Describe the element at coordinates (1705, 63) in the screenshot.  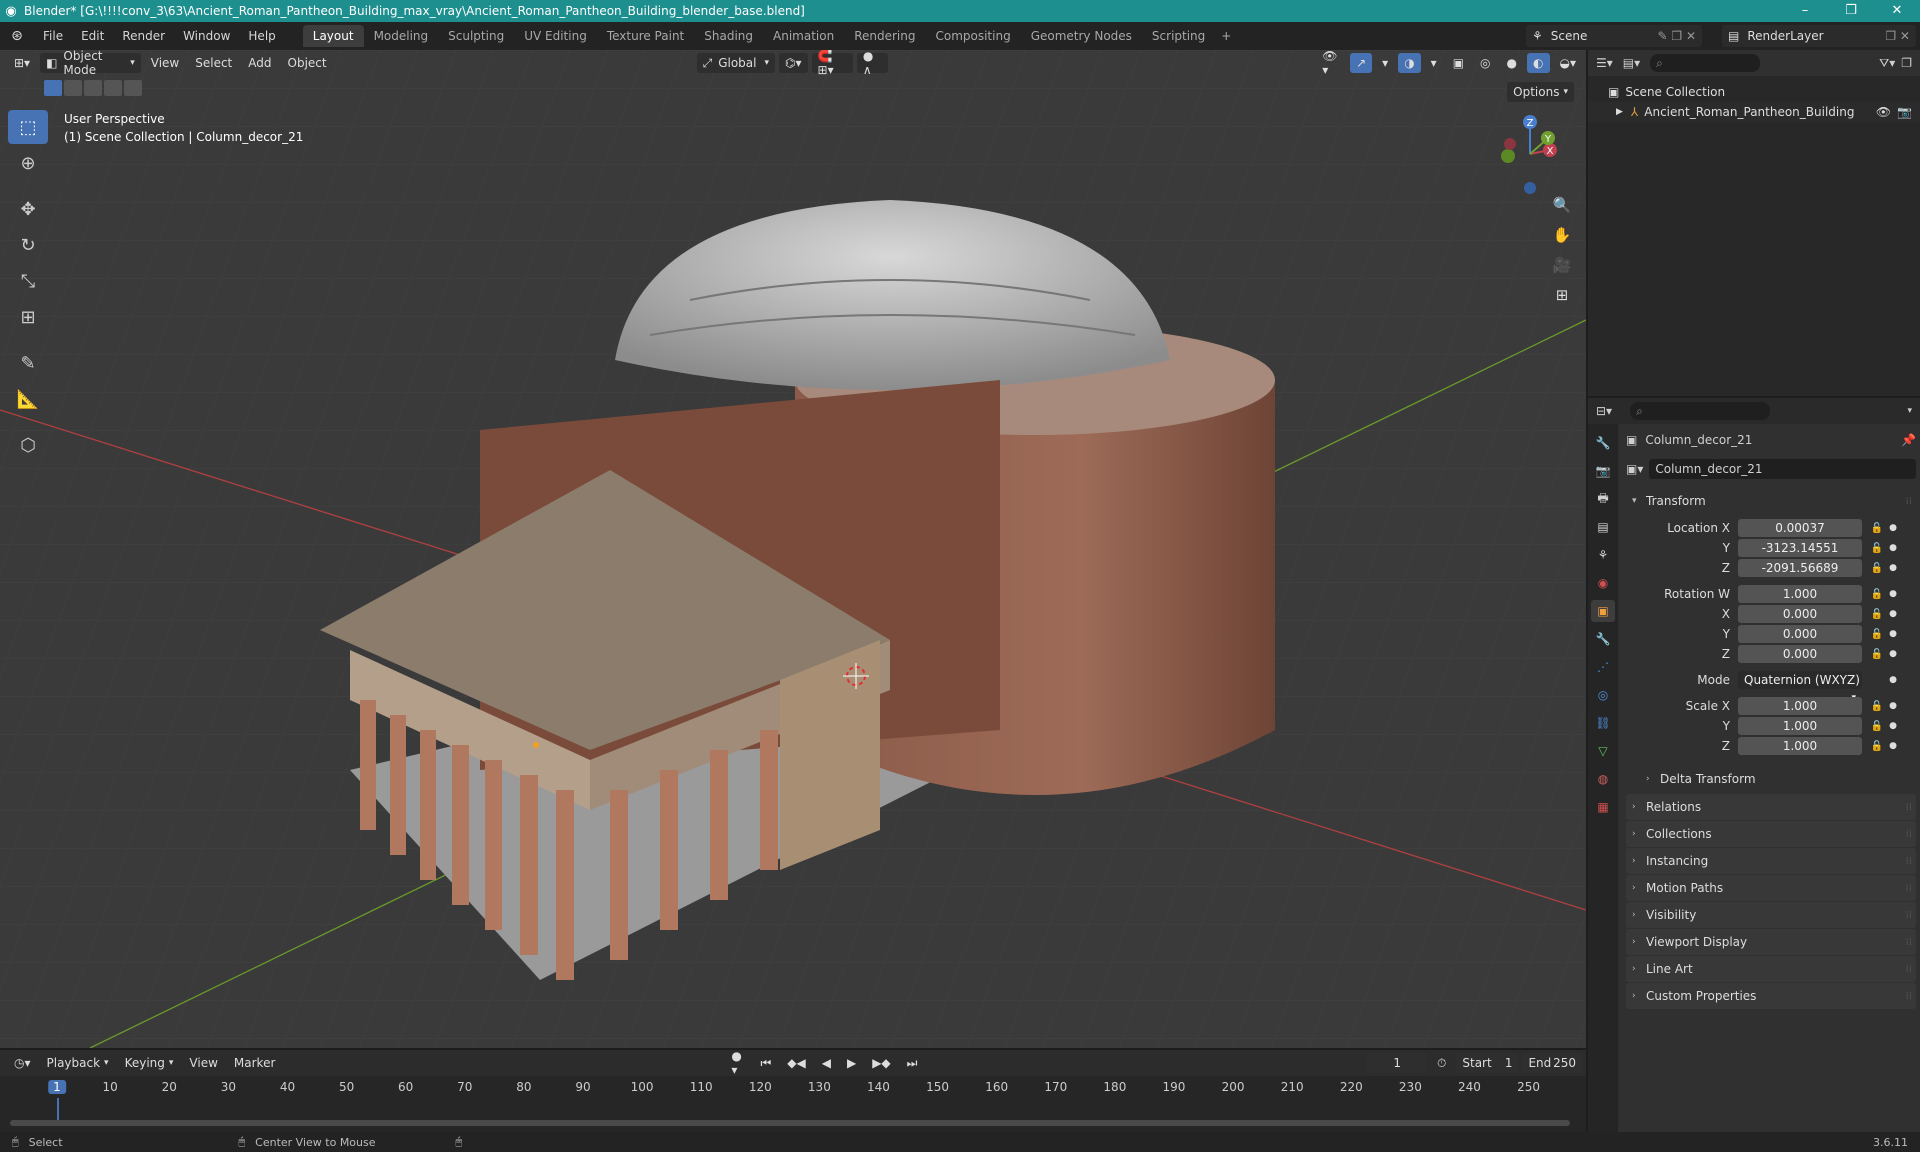
I see `outliner-search-input: ⌕` at that location.